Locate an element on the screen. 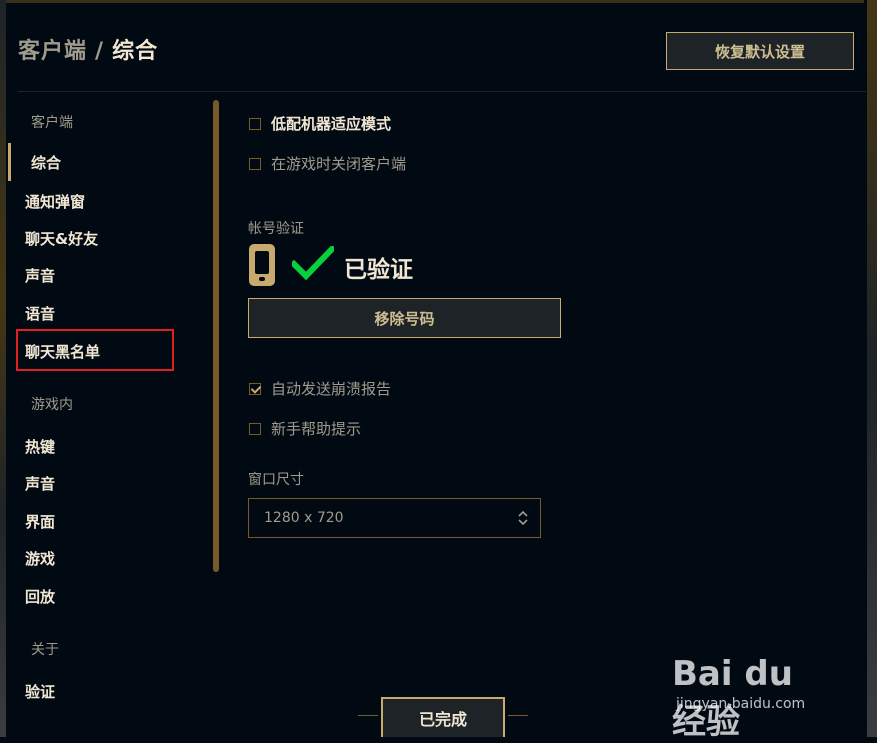 This screenshot has height=743, width=877. low-spec-mode-option: 低配机器适应模式 is located at coordinates (320, 123).